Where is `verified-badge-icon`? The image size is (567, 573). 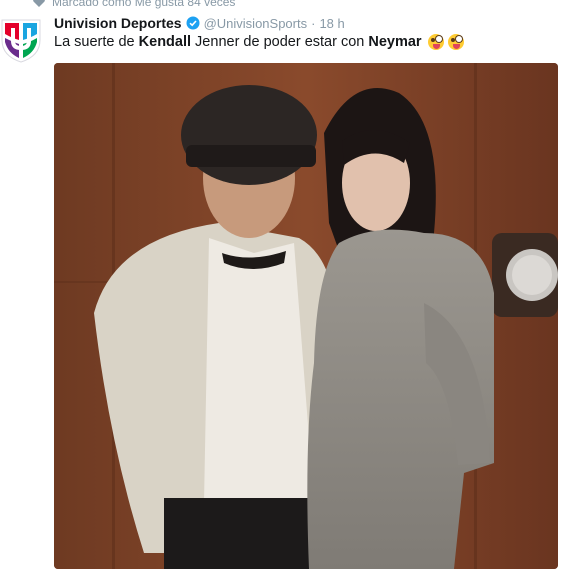
verified-badge-icon is located at coordinates (193, 23).